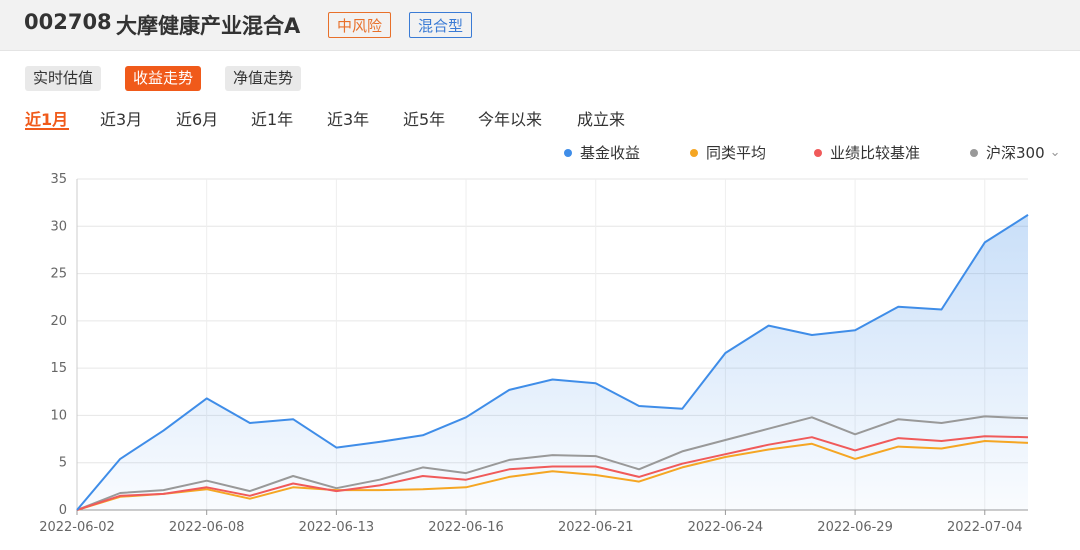 Image resolution: width=1080 pixels, height=550 pixels. Describe the element at coordinates (985, 527) in the screenshot. I see `x-tick-label: 2022-07-04` at that location.